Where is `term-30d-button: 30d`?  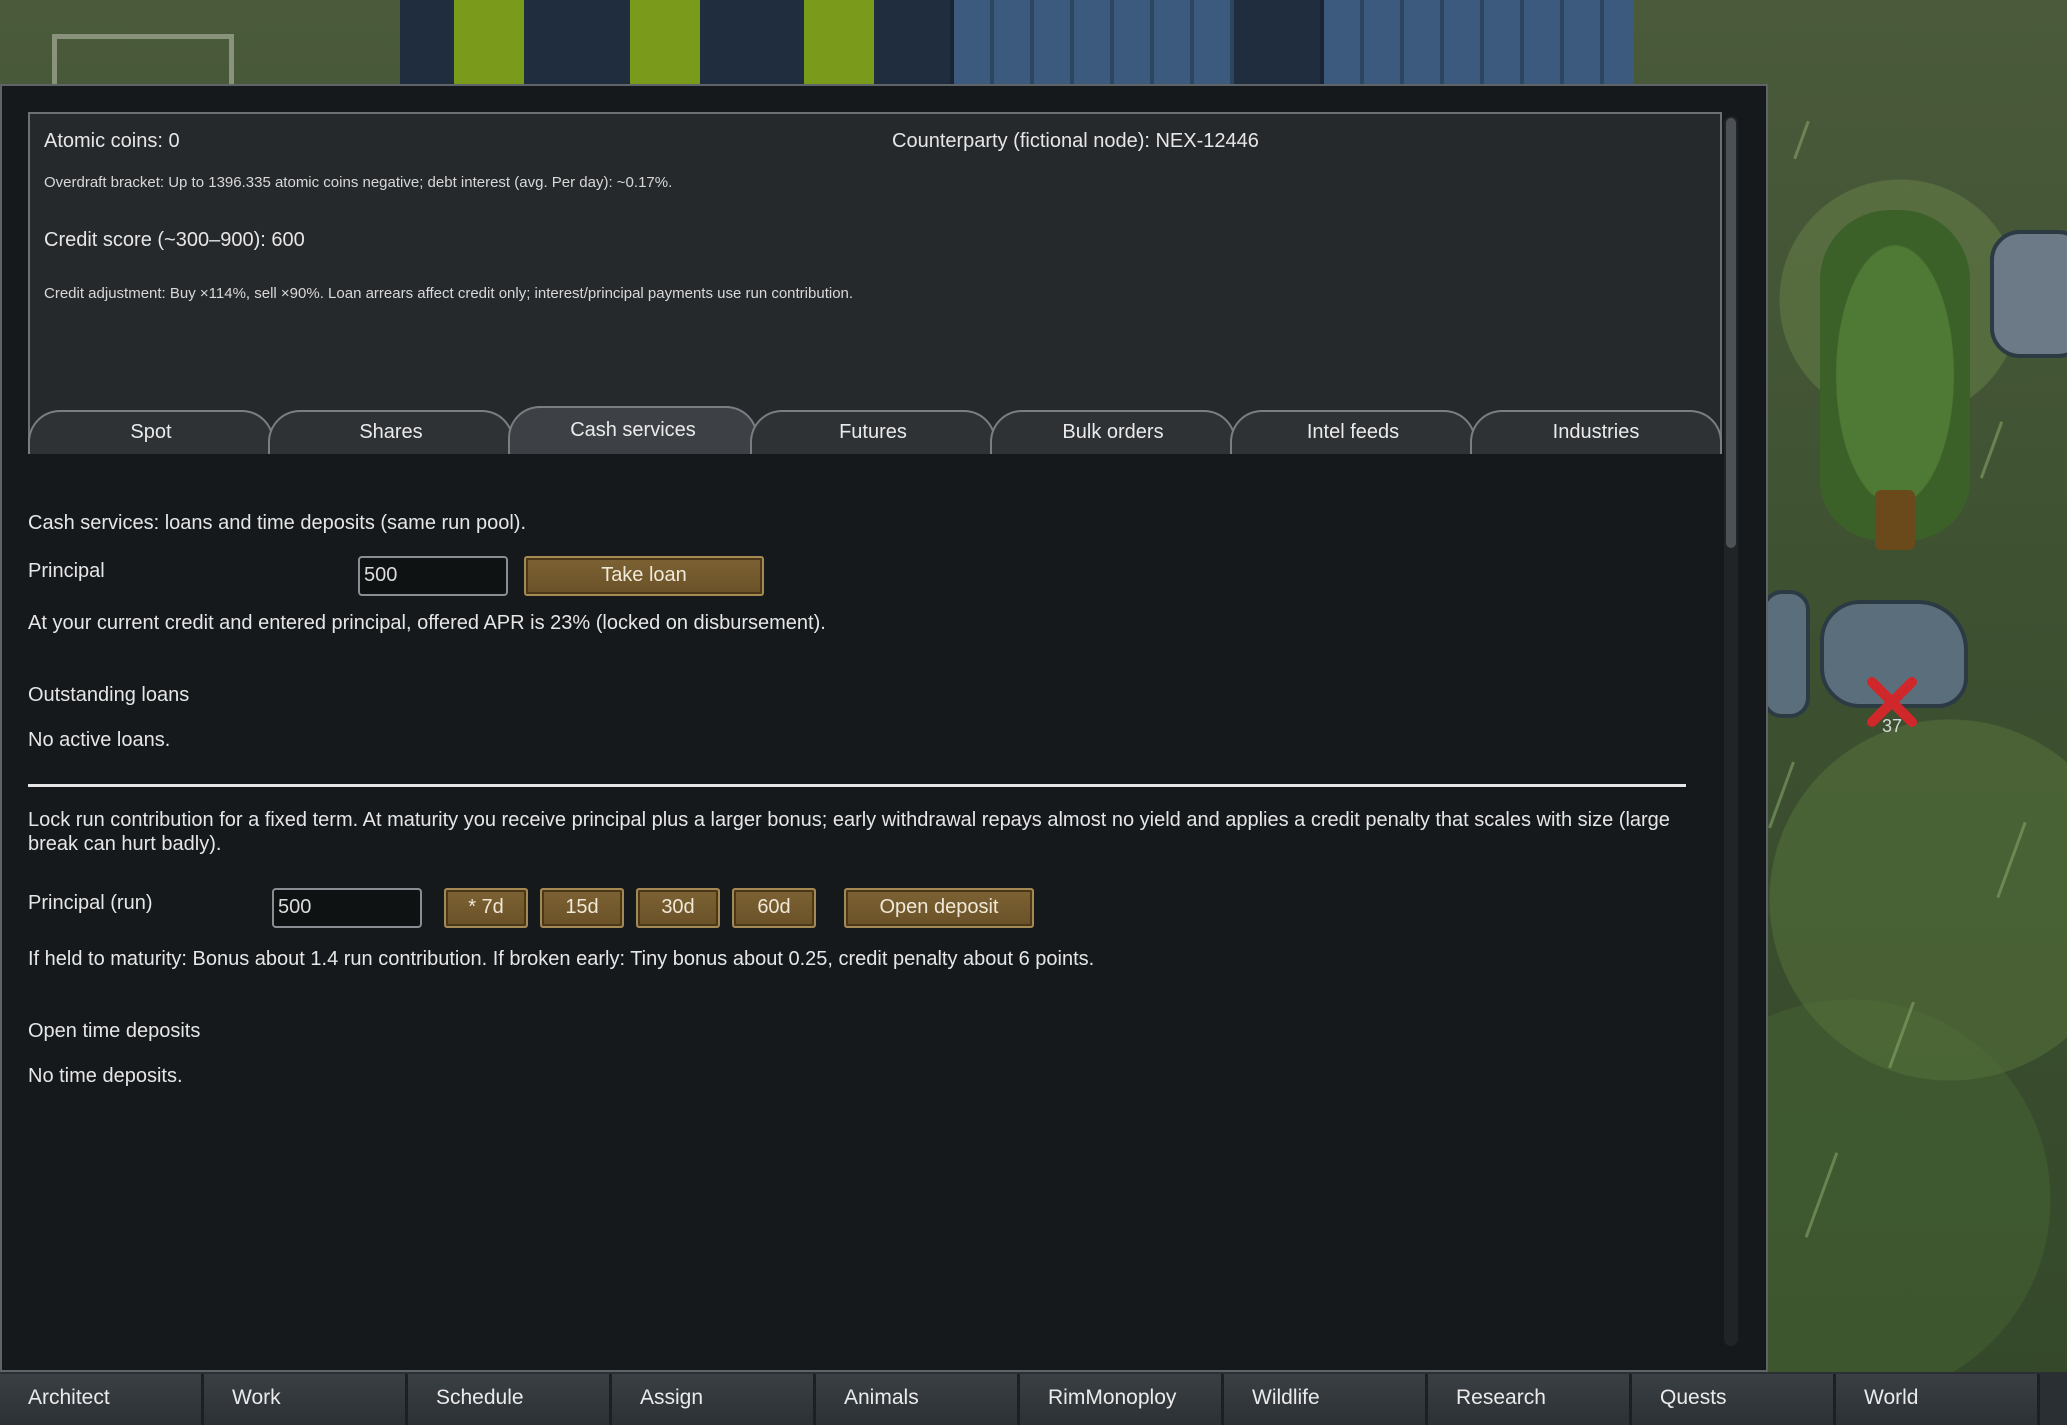 term-30d-button: 30d is located at coordinates (678, 908).